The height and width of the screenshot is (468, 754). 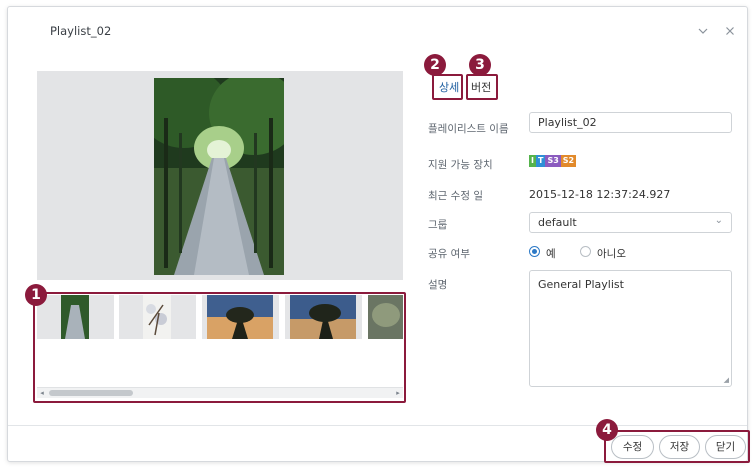 What do you see at coordinates (438, 285) in the screenshot?
I see `description-label: 설명` at bounding box center [438, 285].